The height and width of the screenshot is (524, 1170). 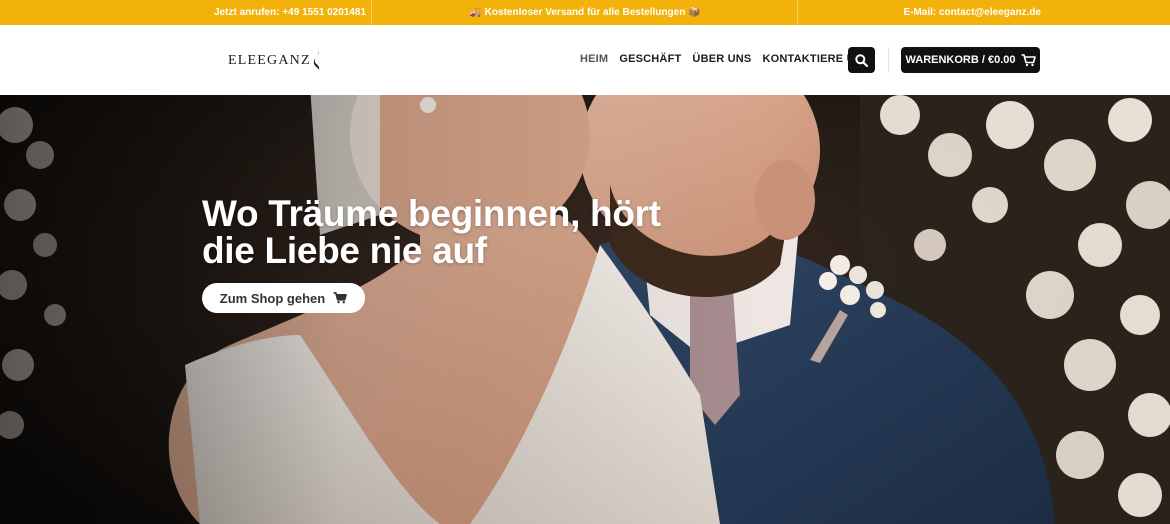 What do you see at coordinates (960, 60) in the screenshot?
I see `cart-label: WARENKORB / €0.00` at bounding box center [960, 60].